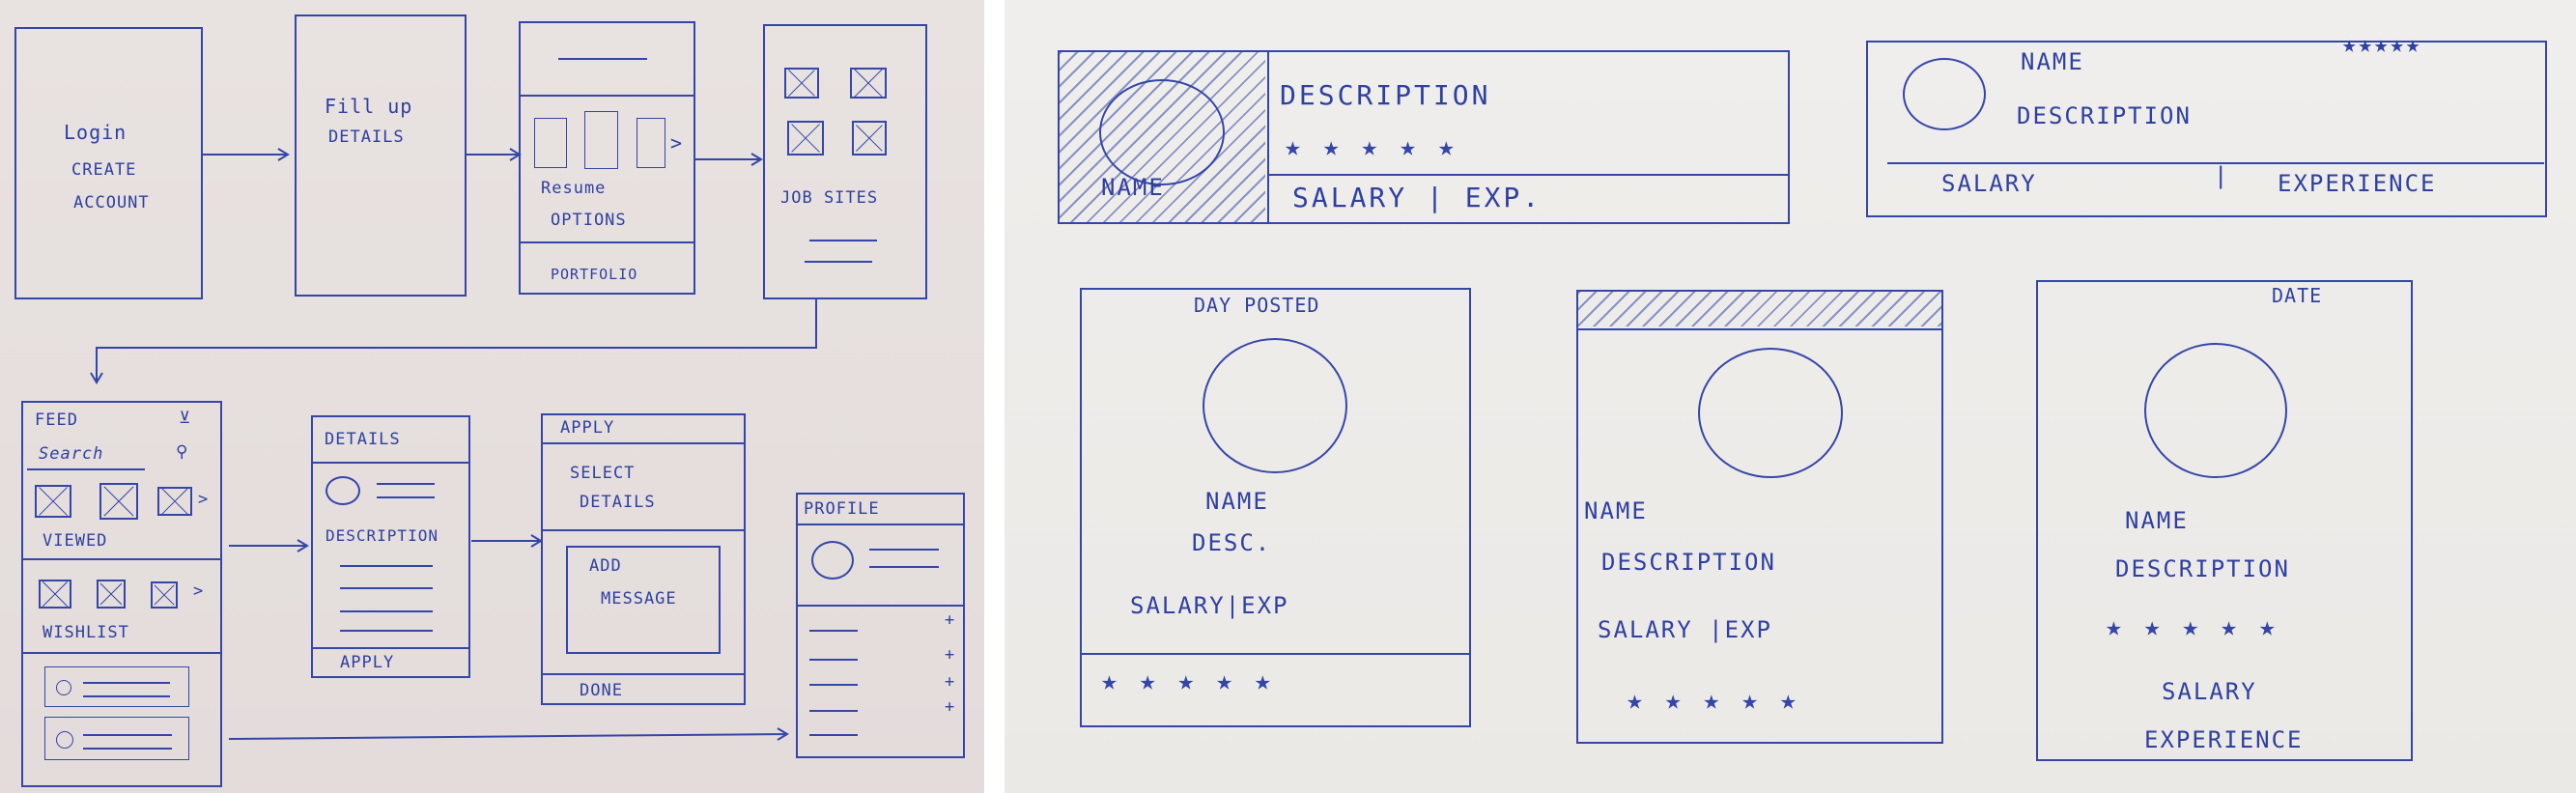 The width and height of the screenshot is (2576, 793). Describe the element at coordinates (75, 541) in the screenshot. I see `viewed-label: VIEWED` at that location.